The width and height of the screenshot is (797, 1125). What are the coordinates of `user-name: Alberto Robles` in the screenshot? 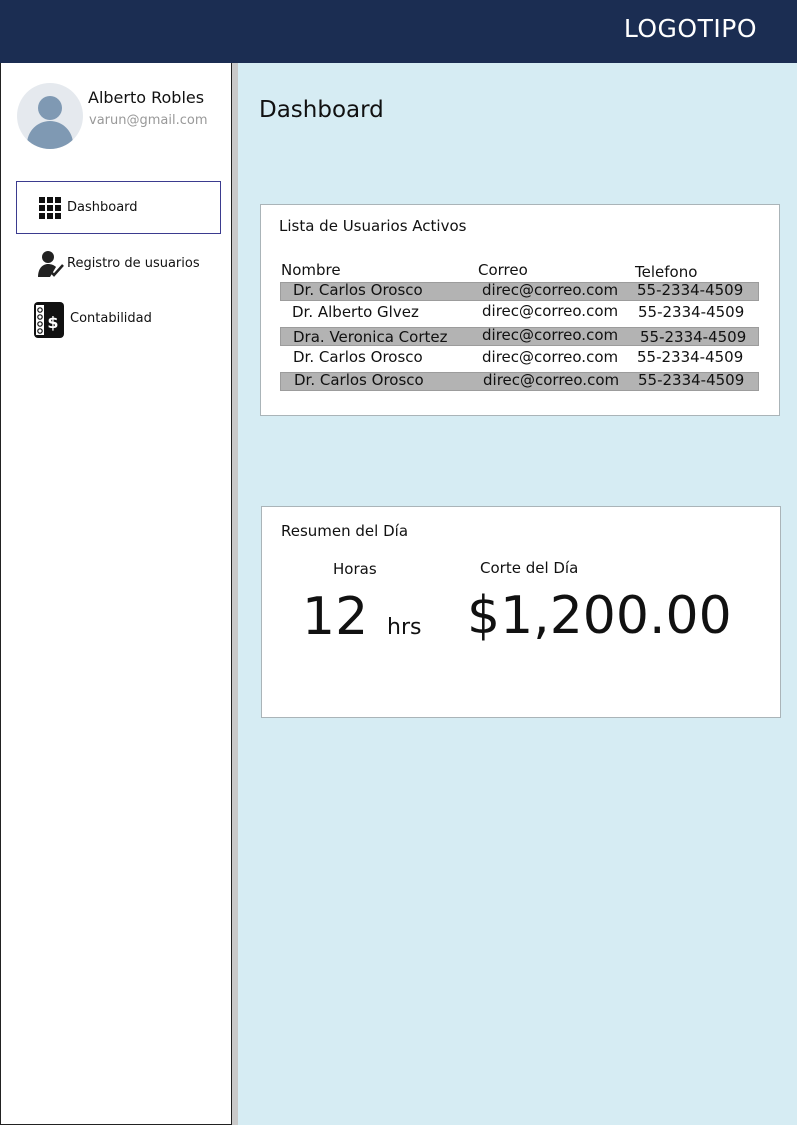 It's located at (146, 97).